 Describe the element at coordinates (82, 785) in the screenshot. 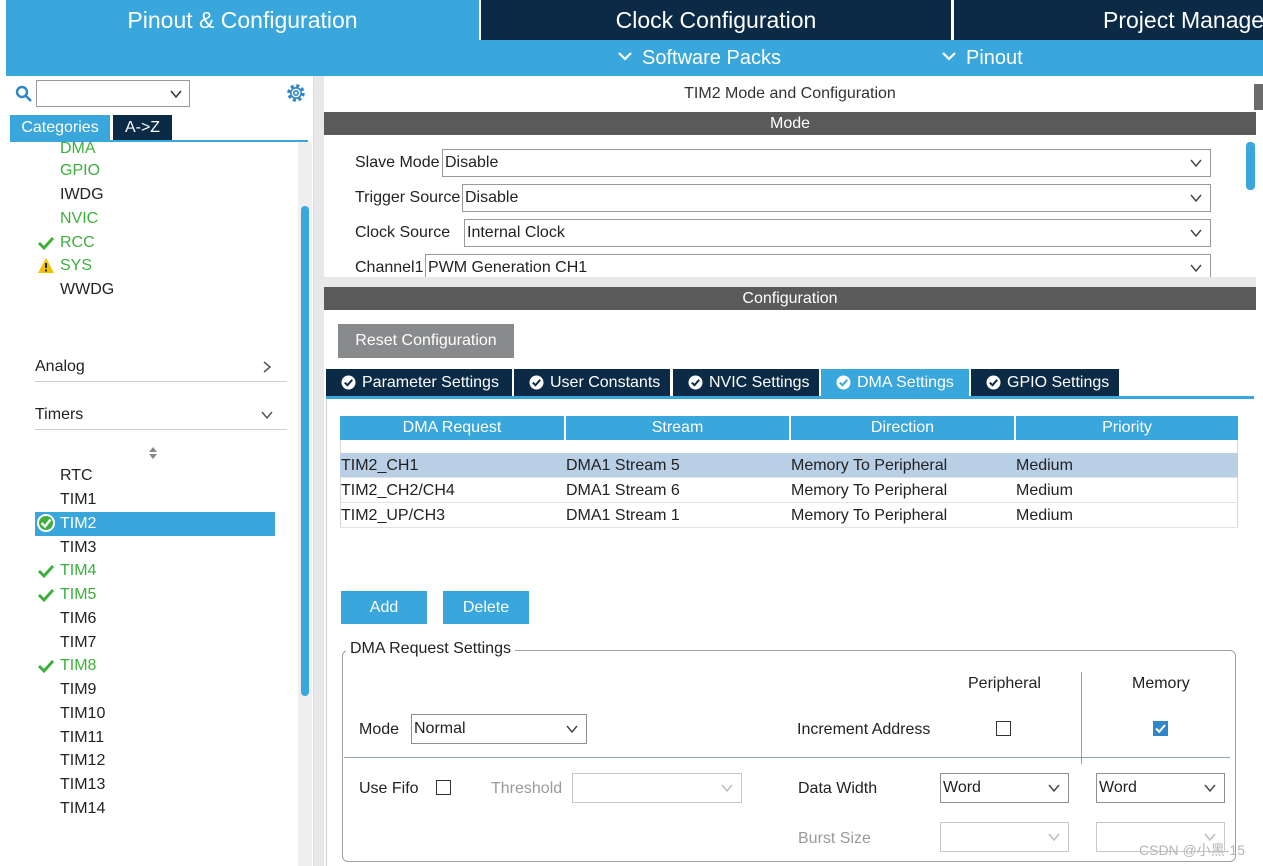

I see `tree-item-tim13: TIM13` at that location.